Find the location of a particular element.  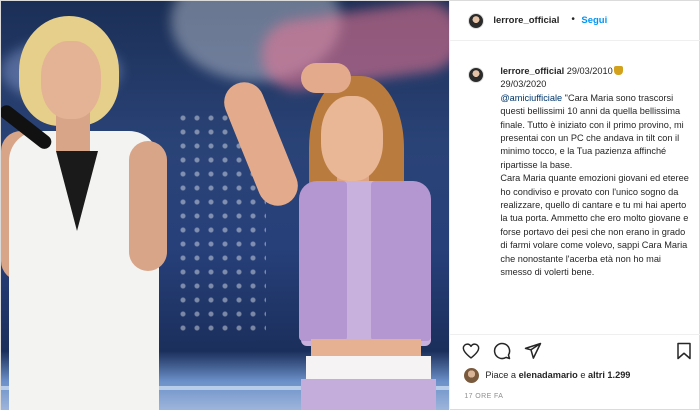

person-right-face is located at coordinates (352, 138).